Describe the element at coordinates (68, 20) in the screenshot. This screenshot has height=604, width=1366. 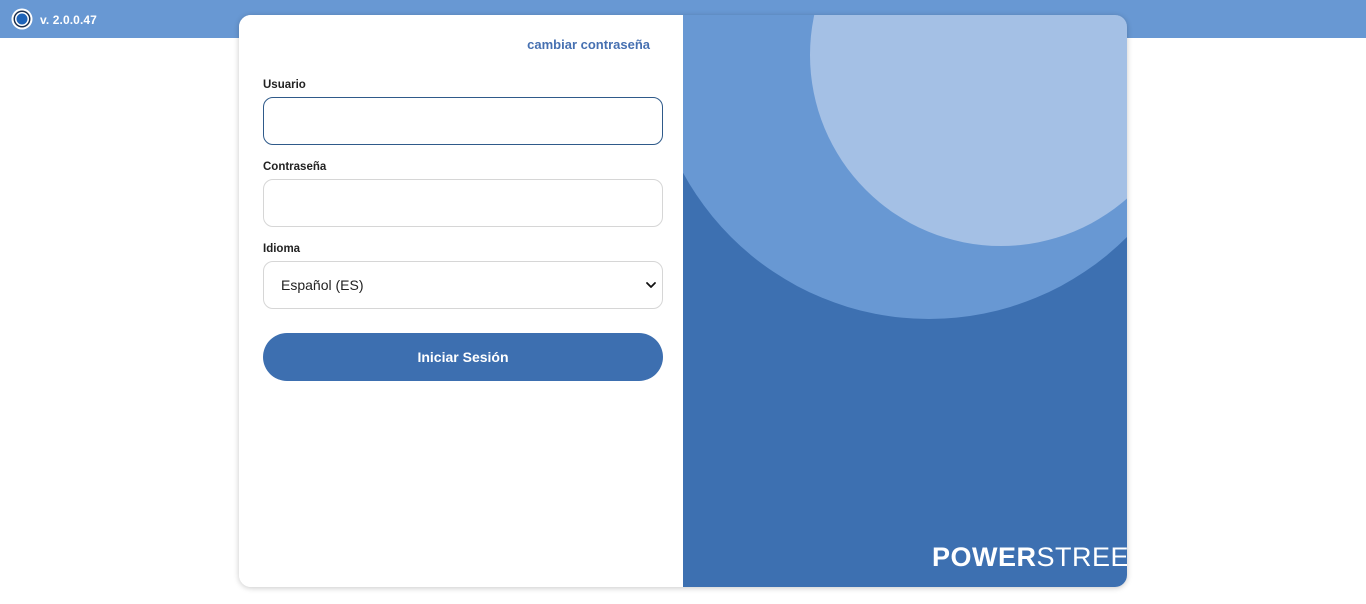
I see `version-label: v. 2.0.0.47` at that location.